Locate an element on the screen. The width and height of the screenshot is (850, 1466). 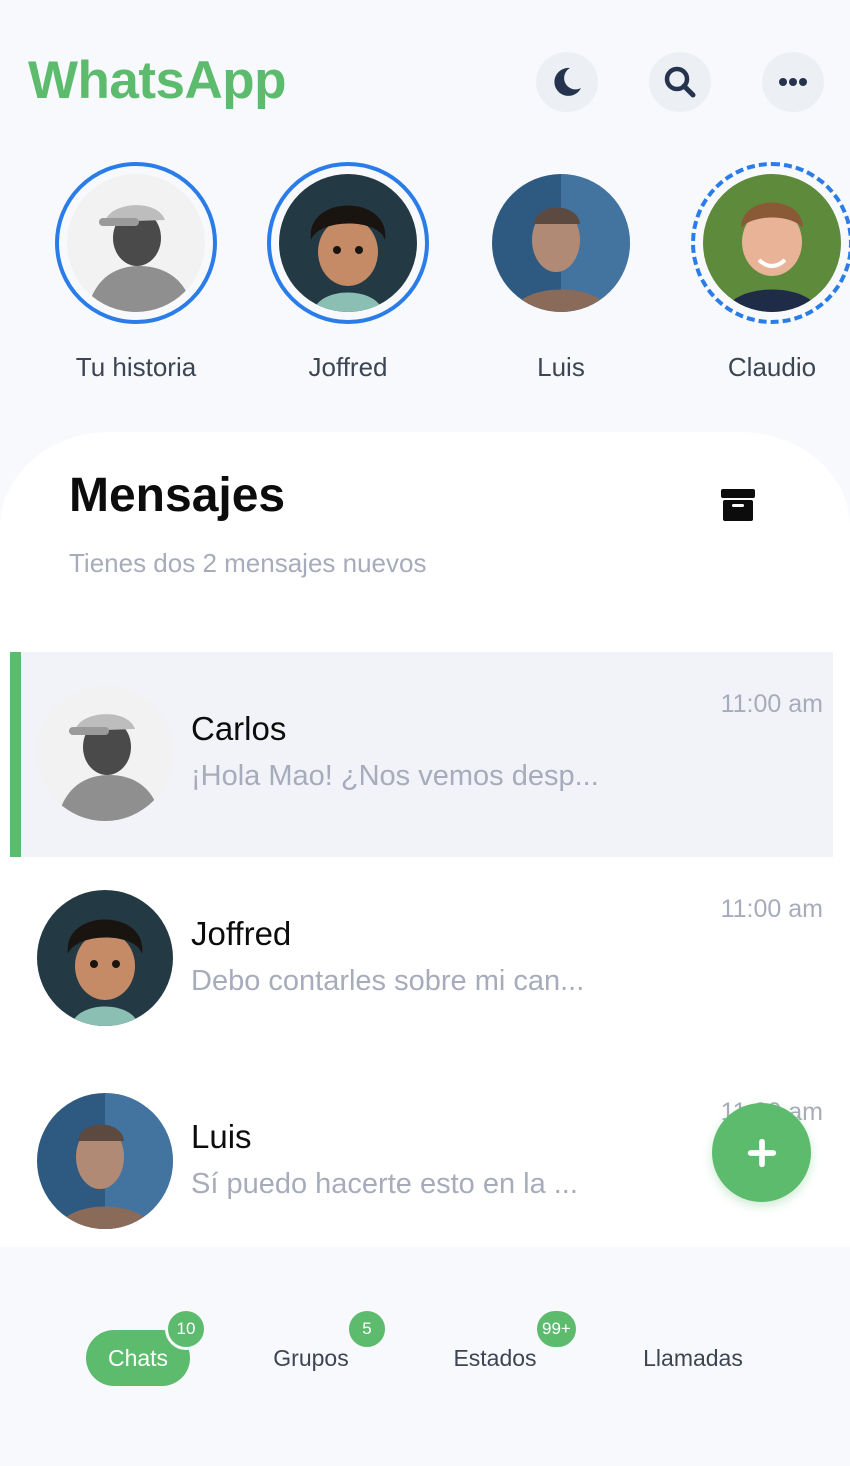
nav-label: Grupos is located at coordinates (311, 1357).